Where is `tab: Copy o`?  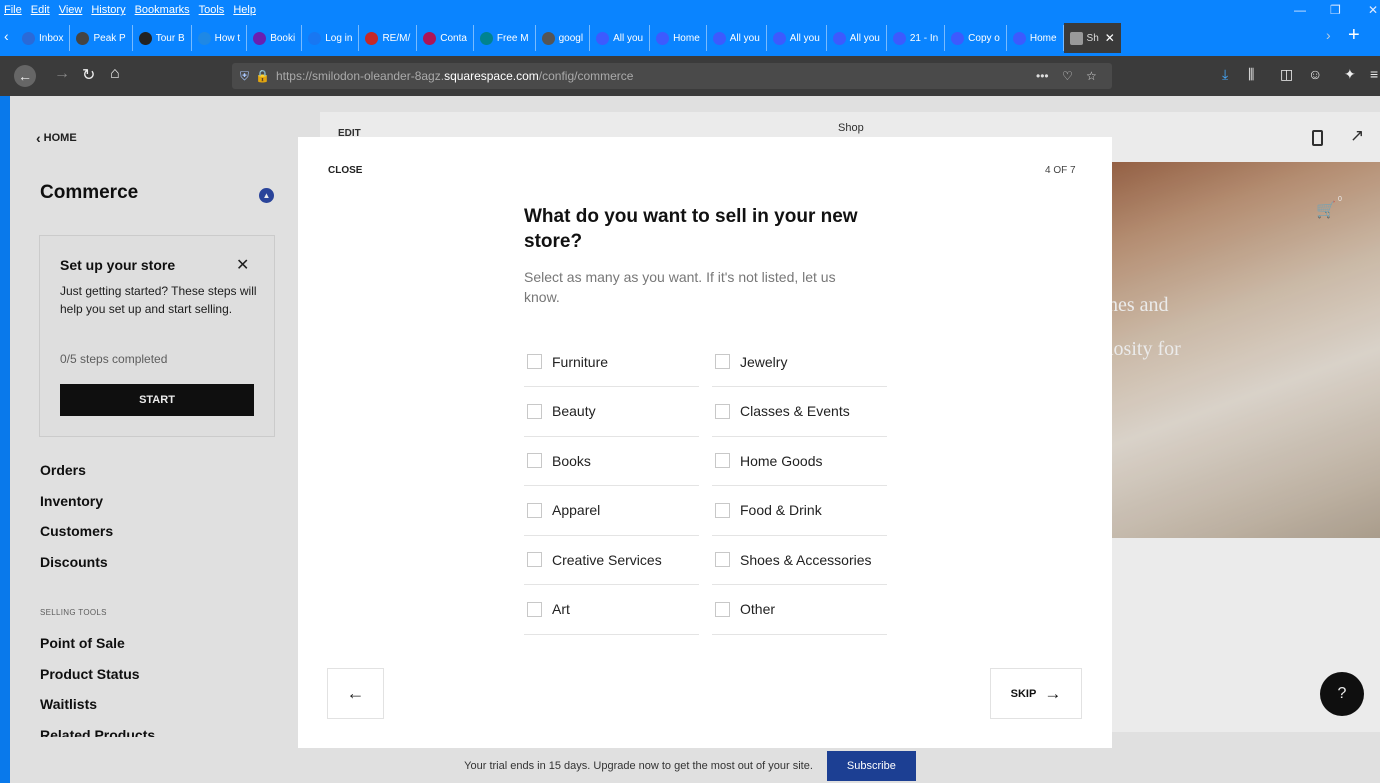 tab: Copy o is located at coordinates (976, 38).